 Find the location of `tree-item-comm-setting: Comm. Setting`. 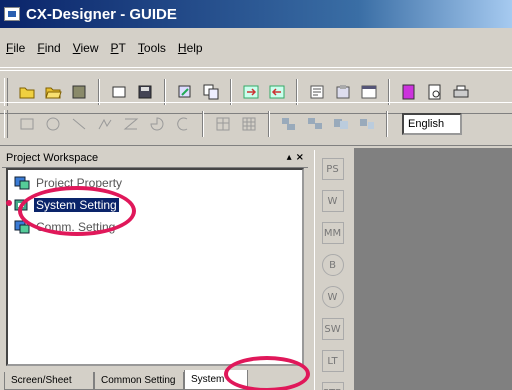

tree-item-comm-setting: Comm. Setting is located at coordinates (65, 227).